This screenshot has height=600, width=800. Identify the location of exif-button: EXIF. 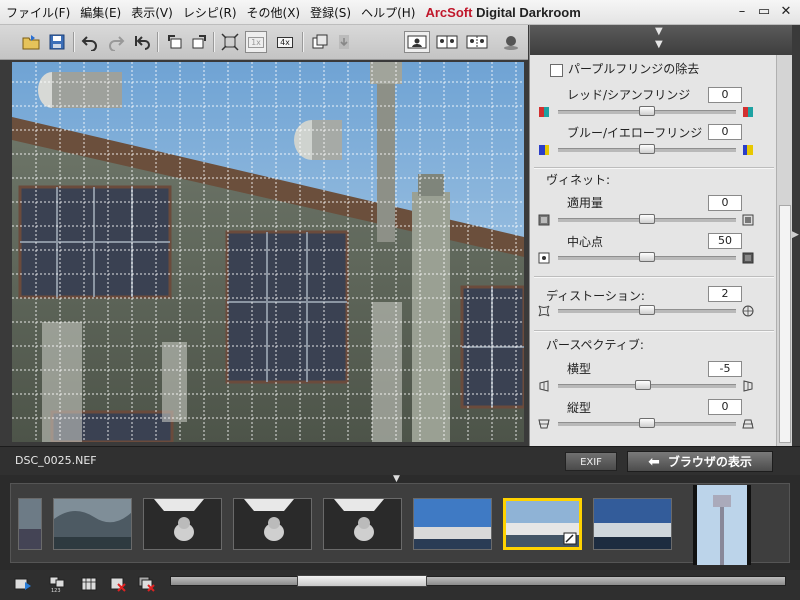
(591, 461).